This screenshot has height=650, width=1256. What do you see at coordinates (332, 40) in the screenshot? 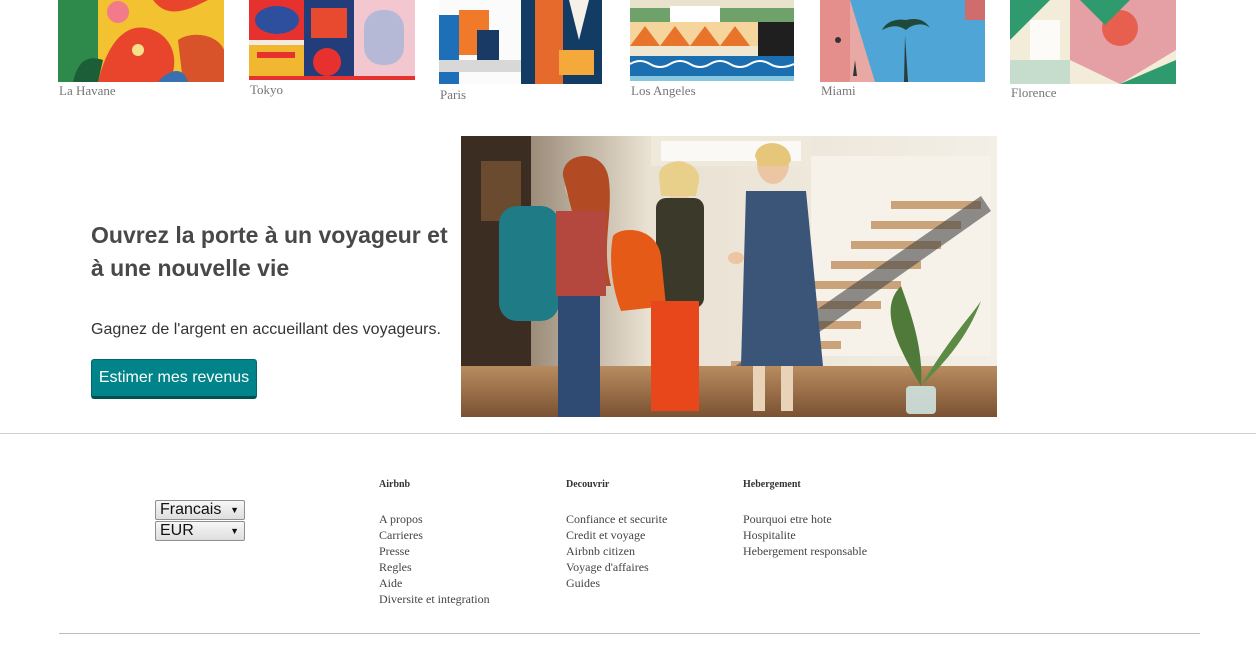
I see `city-illustration-tokyo` at bounding box center [332, 40].